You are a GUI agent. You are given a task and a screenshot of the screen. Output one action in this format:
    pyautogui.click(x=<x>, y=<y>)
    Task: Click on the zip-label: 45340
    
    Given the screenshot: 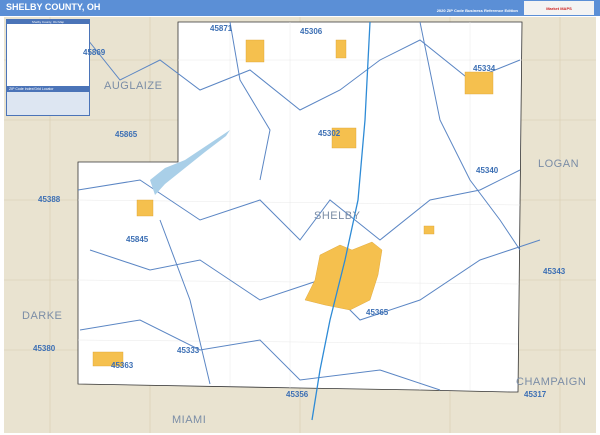 What is the action you would take?
    pyautogui.click(x=487, y=170)
    